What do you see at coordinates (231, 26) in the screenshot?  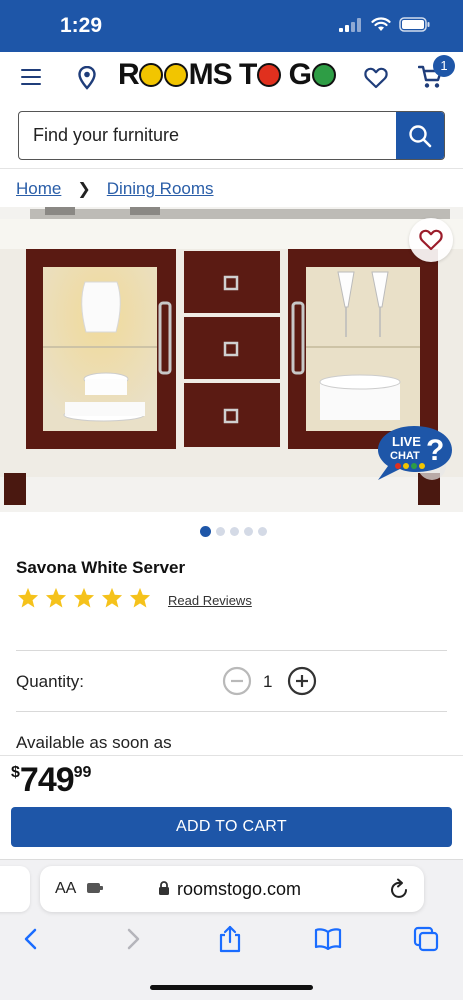 I see `status-bar: 1:29` at bounding box center [231, 26].